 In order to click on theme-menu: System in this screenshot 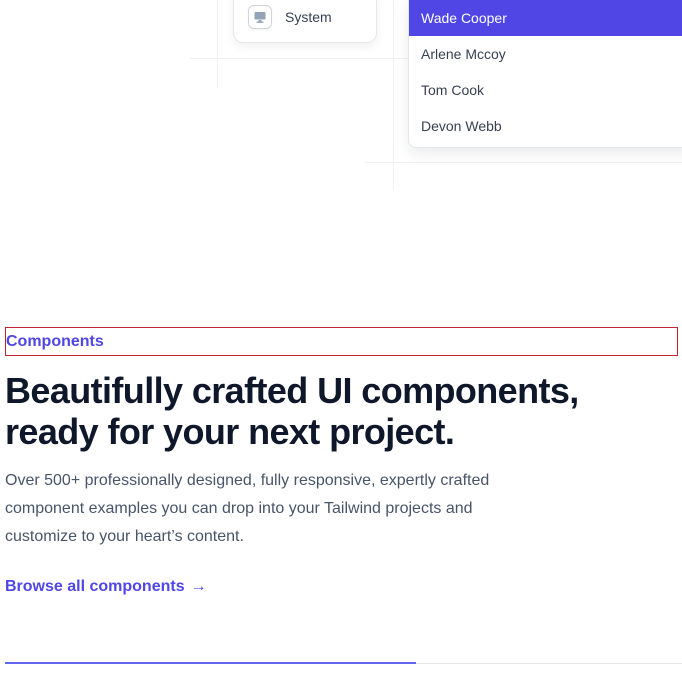, I will do `click(305, 21)`.